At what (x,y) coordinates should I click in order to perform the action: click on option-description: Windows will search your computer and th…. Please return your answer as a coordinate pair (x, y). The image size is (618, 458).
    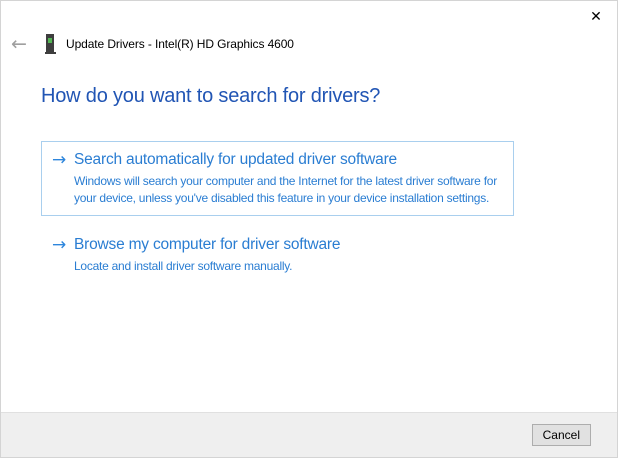
    Looking at the image, I should click on (285, 189).